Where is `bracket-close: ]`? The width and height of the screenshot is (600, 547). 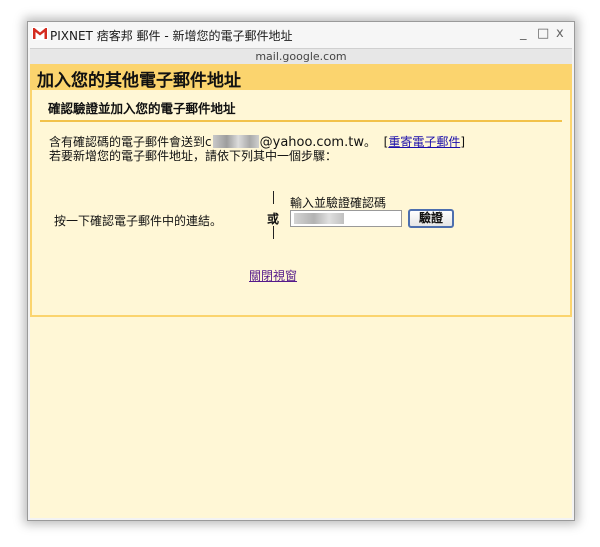
bracket-close: ] is located at coordinates (463, 142).